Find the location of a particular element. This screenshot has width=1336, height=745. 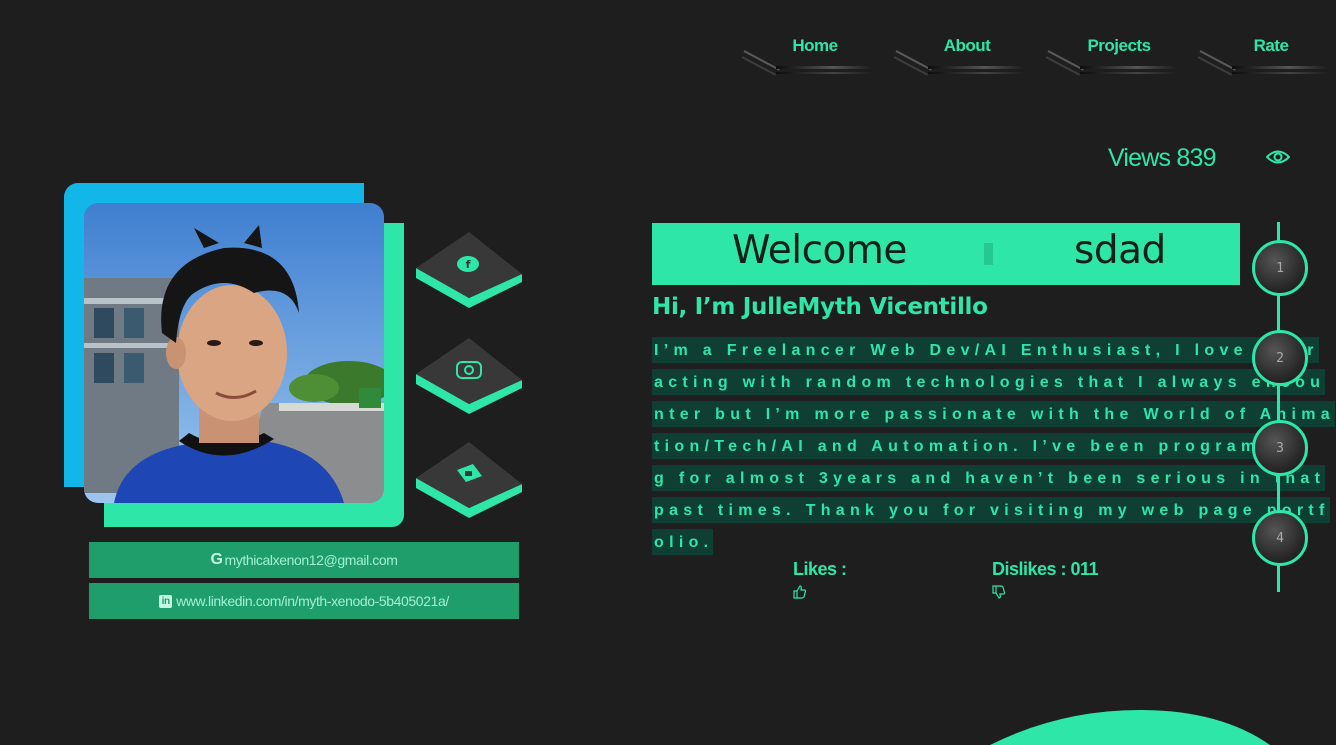

nav-home-label: Home is located at coordinates (815, 45).